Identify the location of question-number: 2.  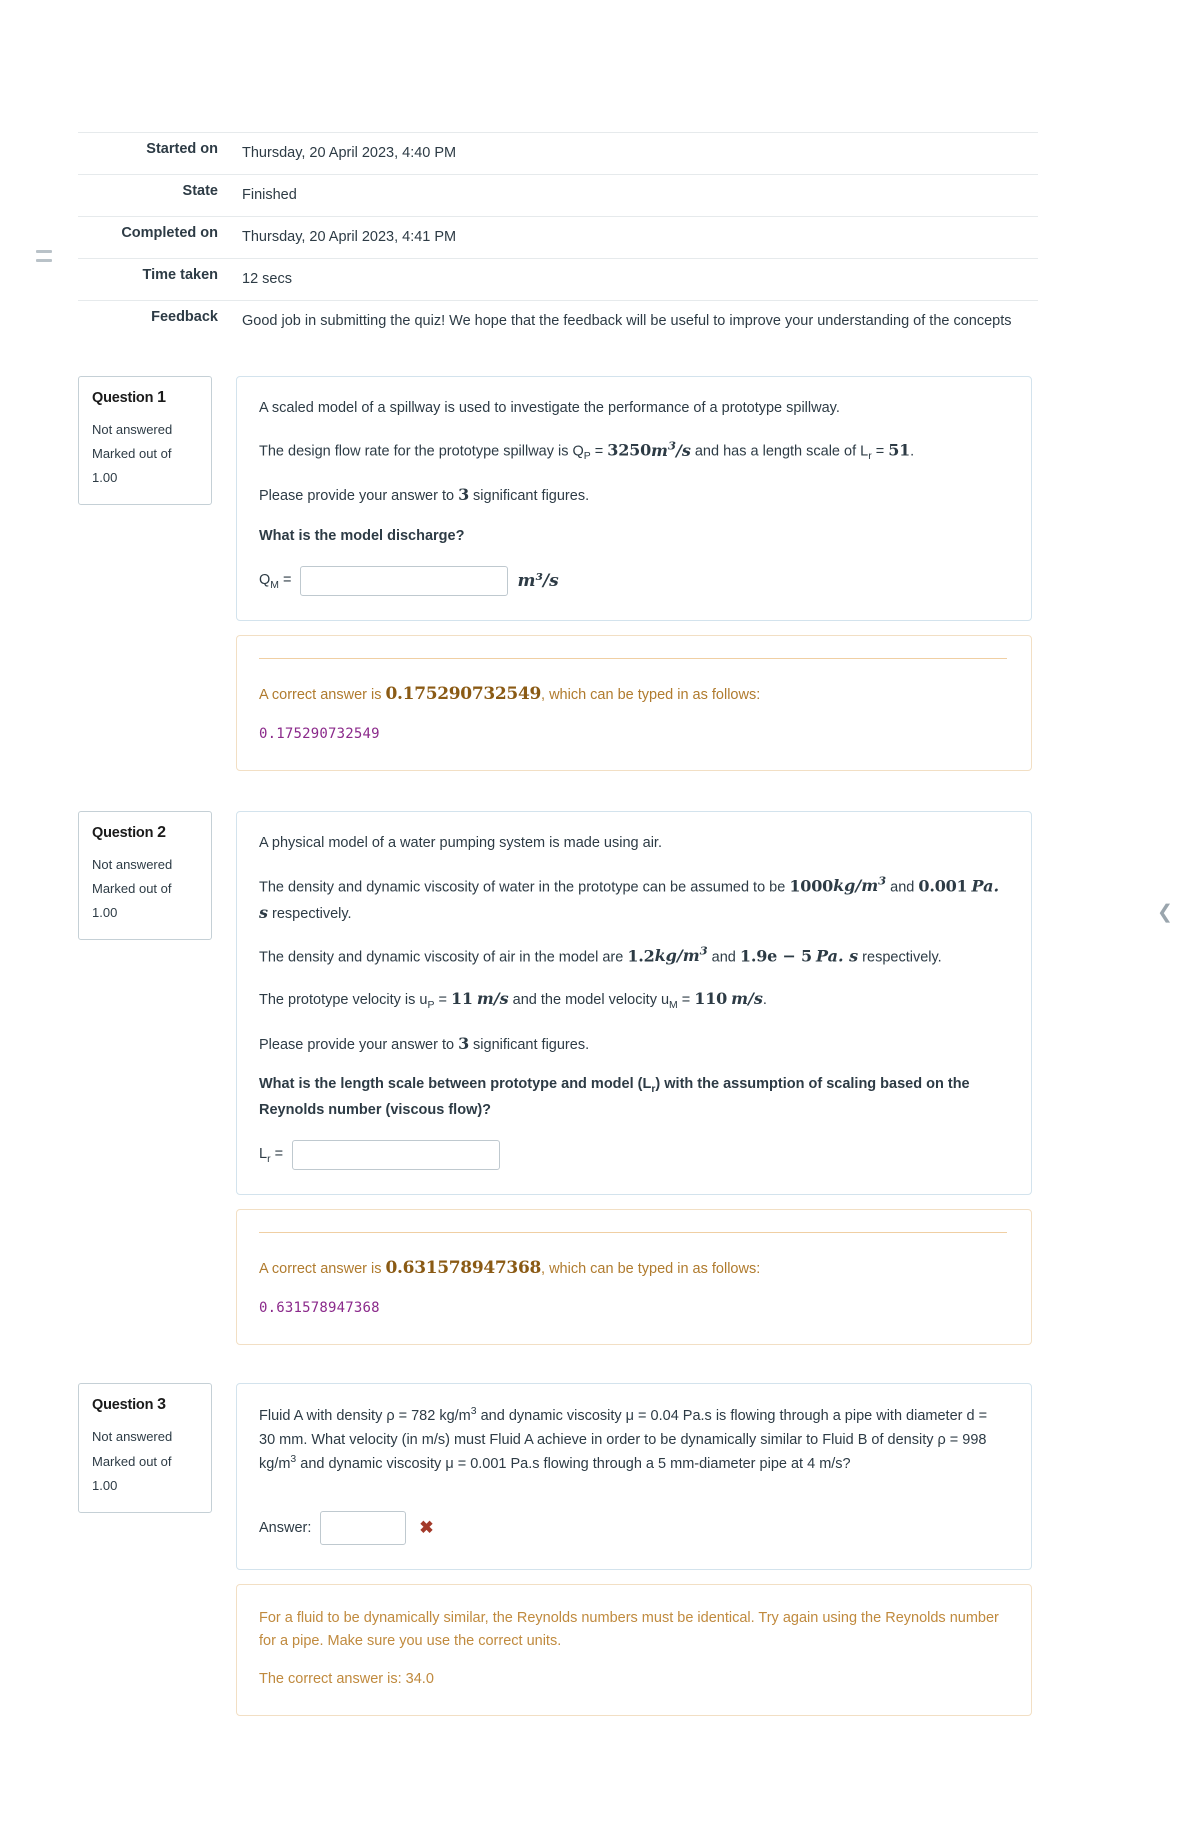
(161, 833).